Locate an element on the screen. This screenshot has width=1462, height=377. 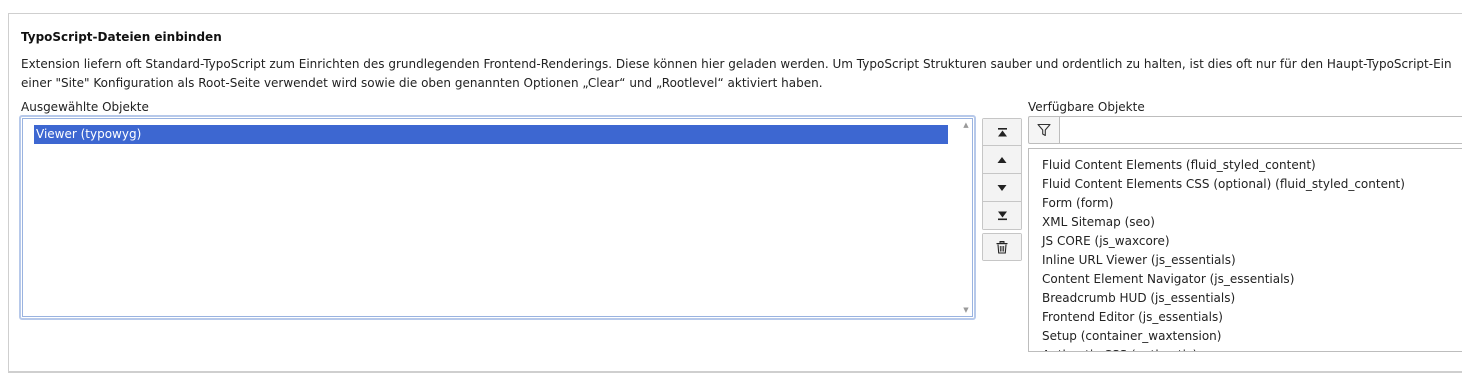
scroll-down-arrow-icon: ▼ is located at coordinates (966, 310).